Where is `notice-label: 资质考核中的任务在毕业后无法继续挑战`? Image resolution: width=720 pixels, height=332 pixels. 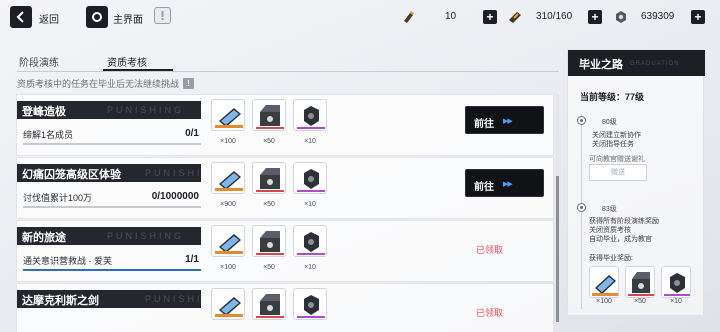
notice-label: 资质考核中的任务在毕业后无法继续挑战 is located at coordinates (98, 84).